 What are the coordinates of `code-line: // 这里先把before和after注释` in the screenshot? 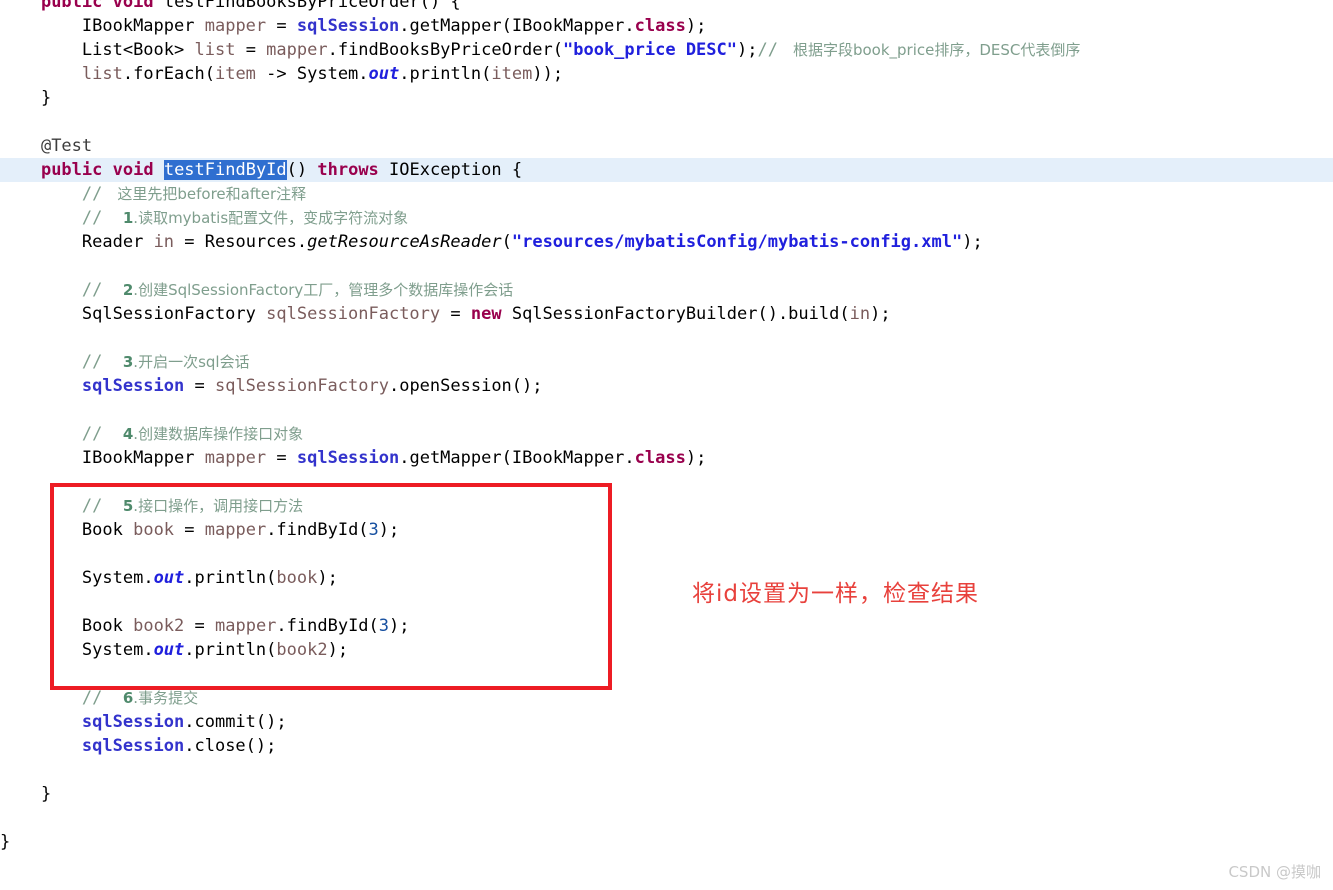 It's located at (666, 194).